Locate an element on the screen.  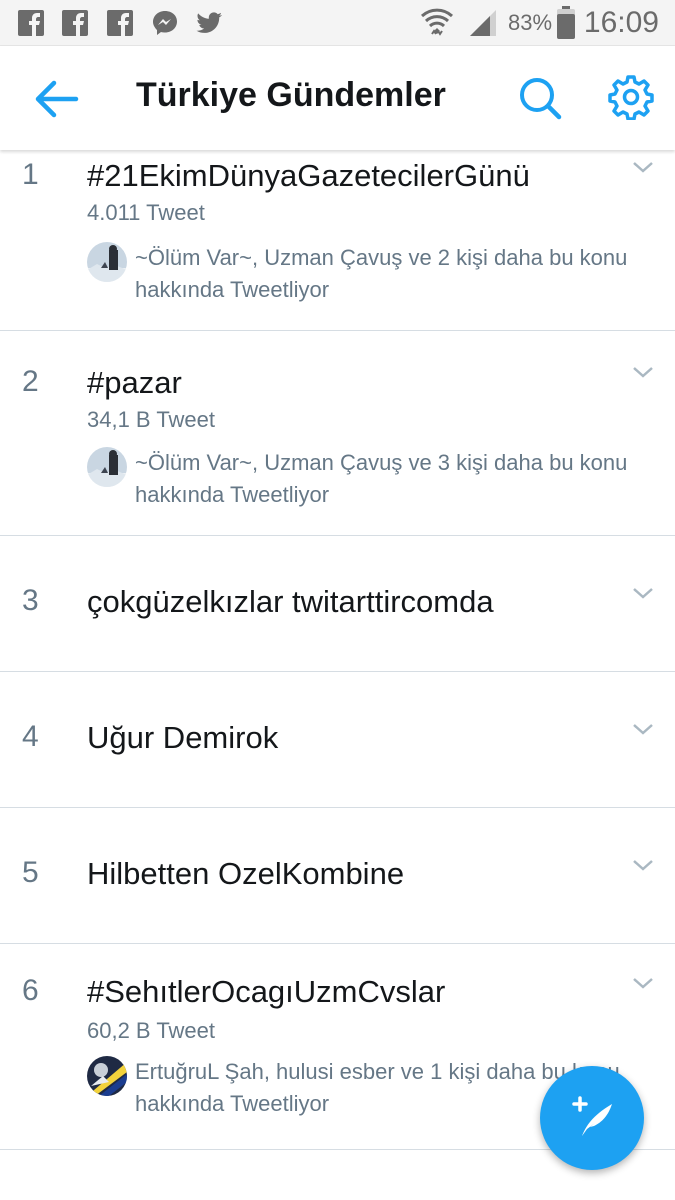
trend-name: Hilbetten OzelKombine is located at coordinates (245, 874).